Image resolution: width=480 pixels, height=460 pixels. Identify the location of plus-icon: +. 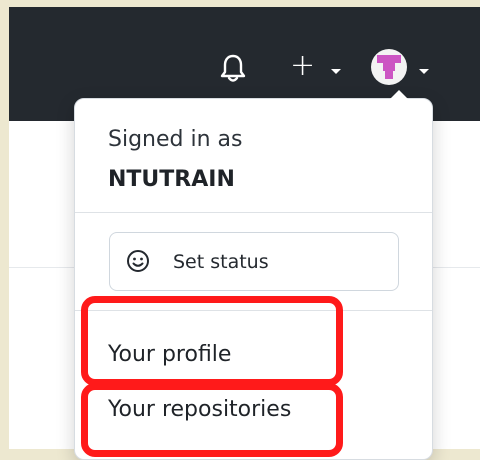
(302, 66).